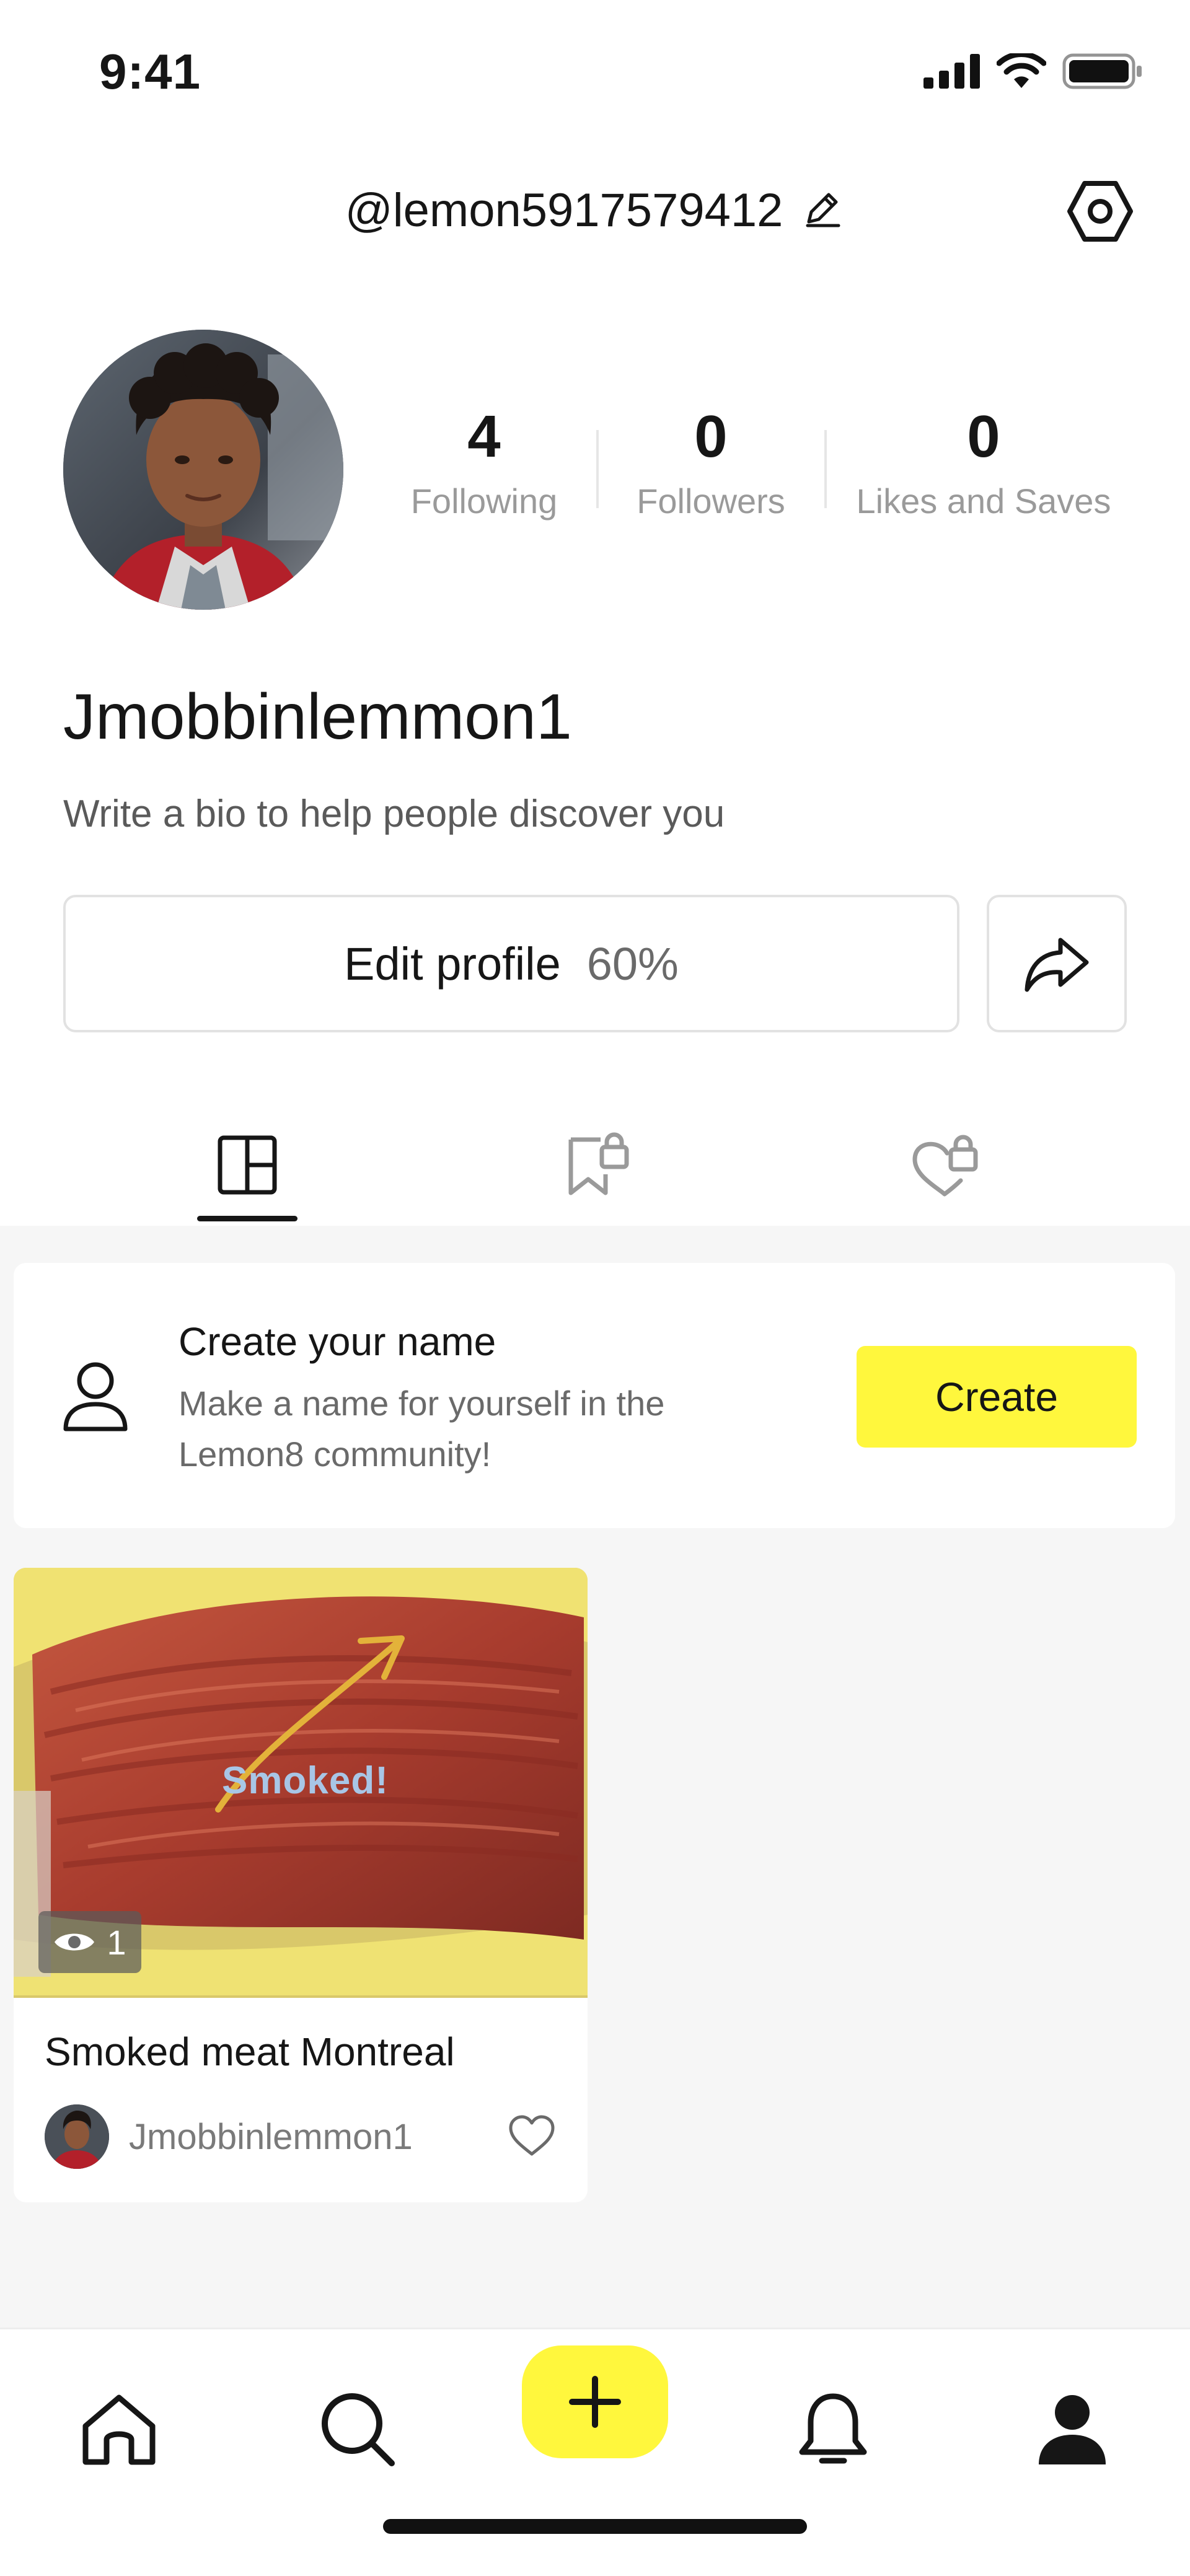 This screenshot has width=1190, height=2576. I want to click on wifi-icon, so click(1021, 71).